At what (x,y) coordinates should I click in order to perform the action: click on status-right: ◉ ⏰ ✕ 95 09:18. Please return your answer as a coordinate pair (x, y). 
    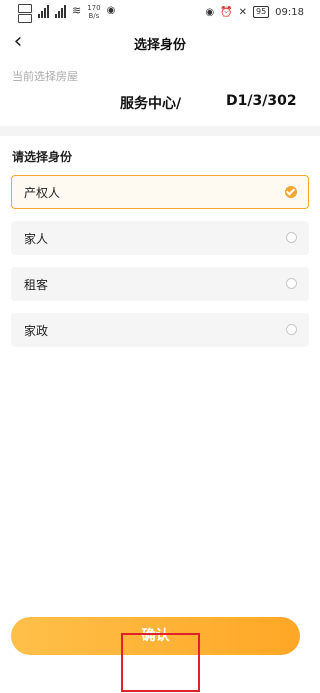
    Looking at the image, I should click on (254, 12).